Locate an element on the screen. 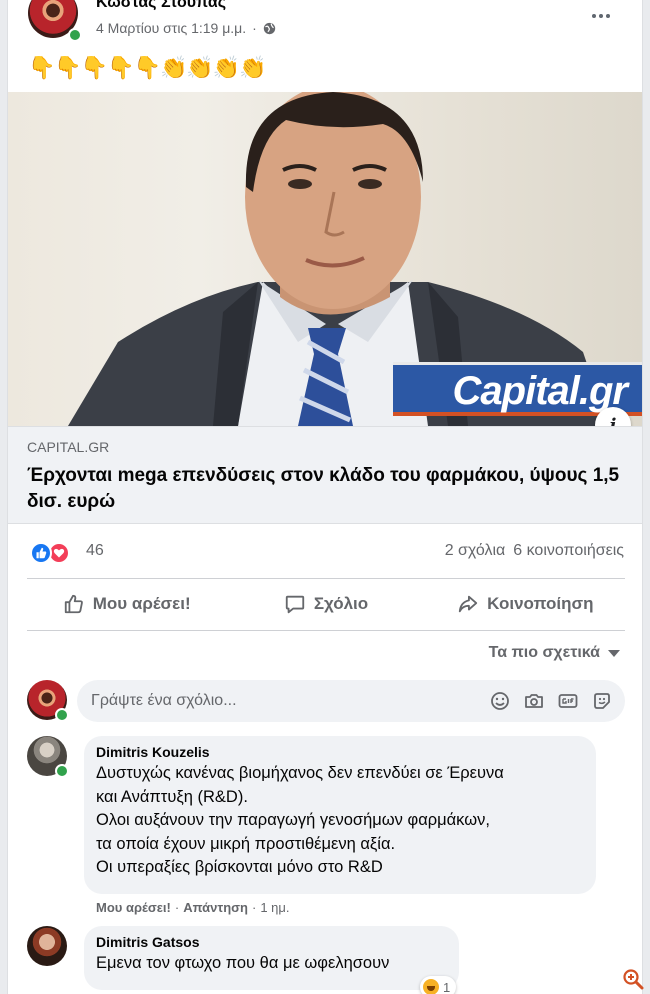 The width and height of the screenshot is (650, 994). post-date: 4 Μαρτίου στις 1:19 μ.μ. is located at coordinates (171, 28).